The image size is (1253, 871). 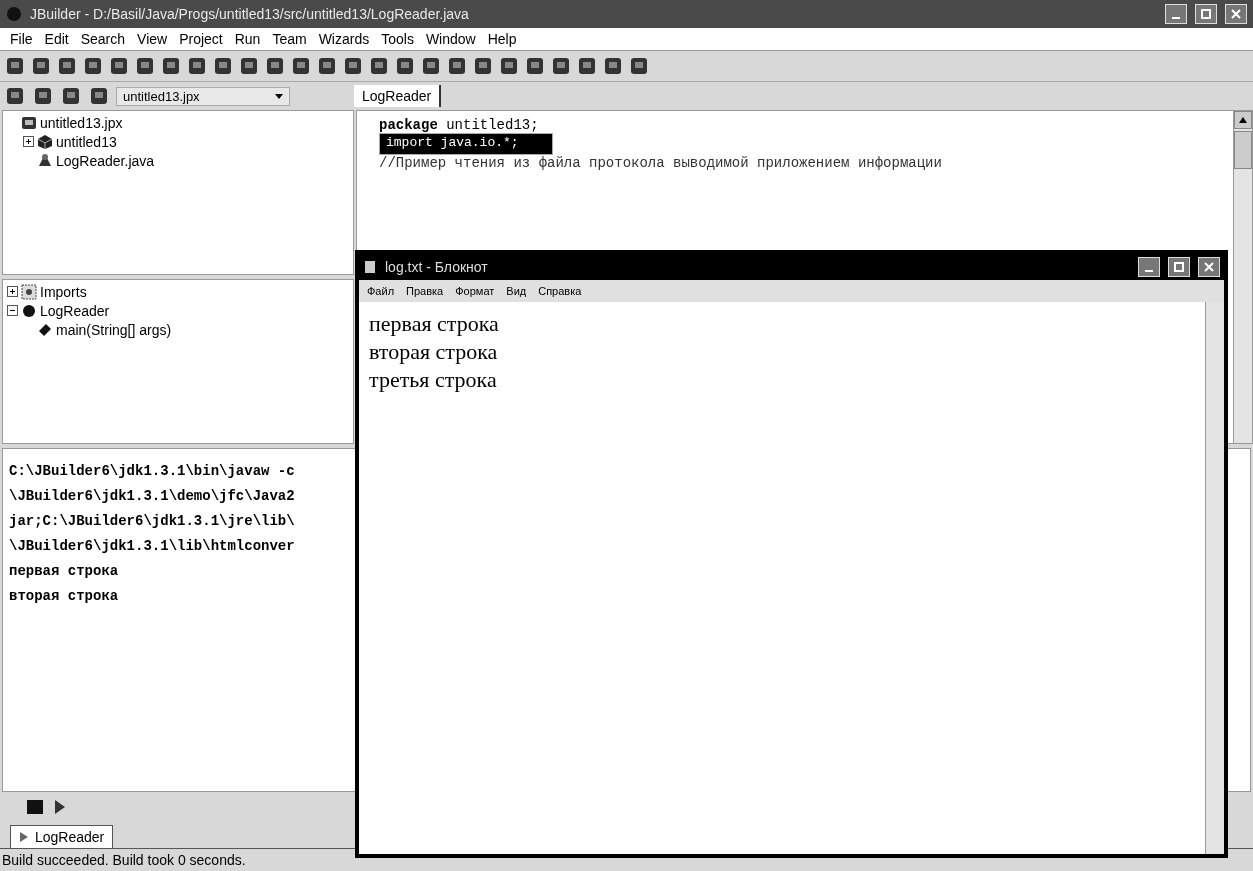 What do you see at coordinates (201, 39) in the screenshot?
I see `menu-item: Project` at bounding box center [201, 39].